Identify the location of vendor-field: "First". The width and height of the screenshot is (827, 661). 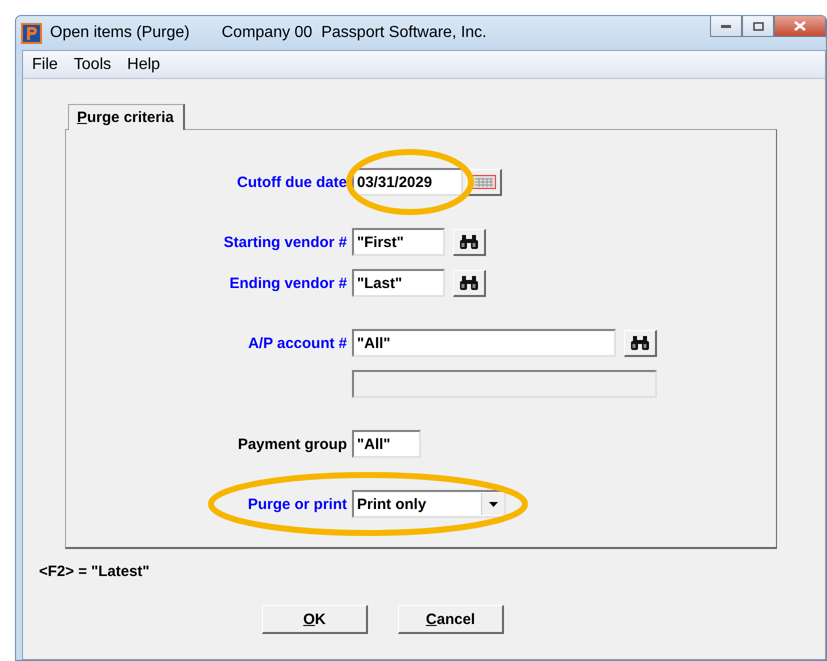
(398, 242).